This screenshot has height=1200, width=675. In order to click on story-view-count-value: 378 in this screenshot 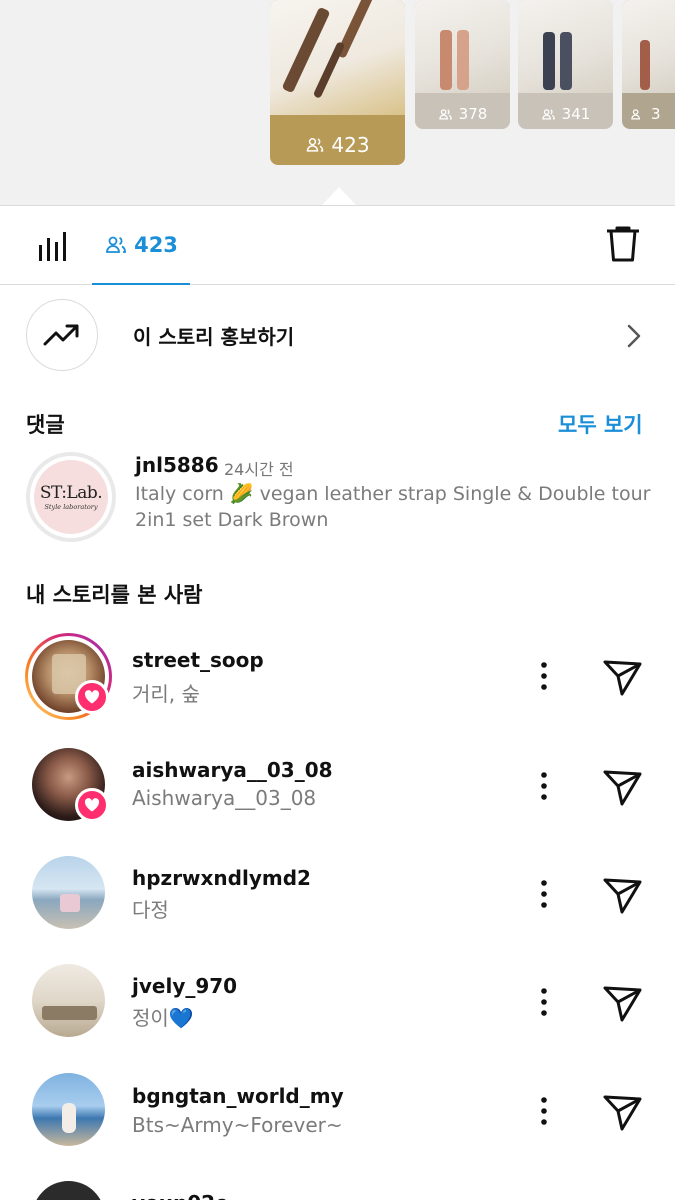, I will do `click(473, 114)`.